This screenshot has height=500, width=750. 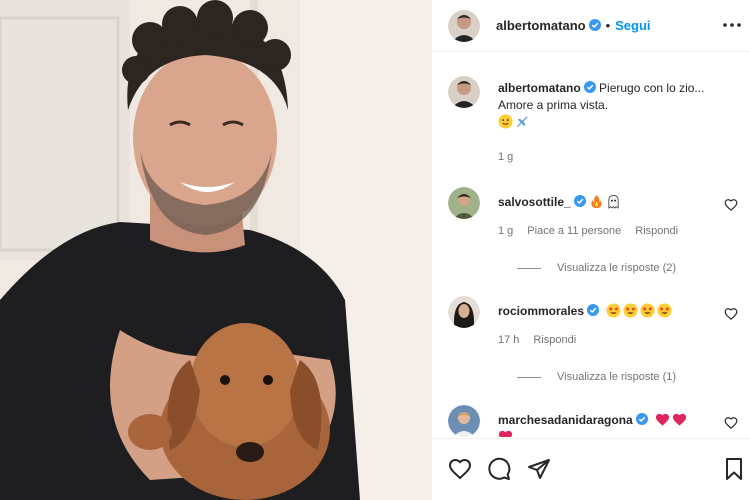 I want to click on author-avatar, so click(x=464, y=26).